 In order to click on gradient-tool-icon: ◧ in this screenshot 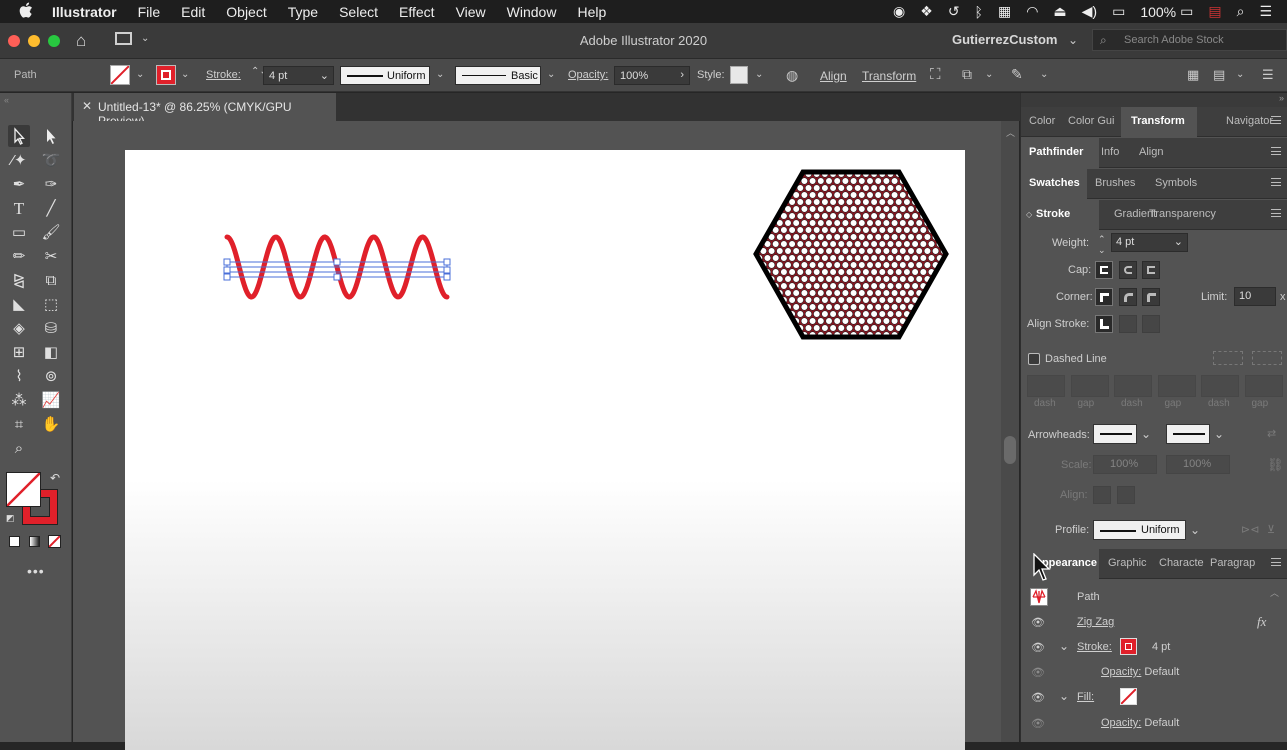, I will do `click(51, 353)`.